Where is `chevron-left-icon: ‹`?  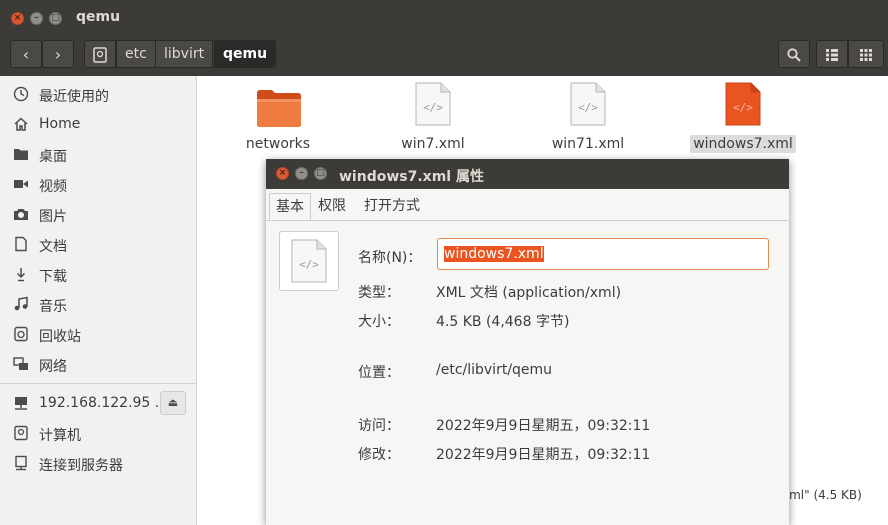
chevron-left-icon: ‹ is located at coordinates (26, 54).